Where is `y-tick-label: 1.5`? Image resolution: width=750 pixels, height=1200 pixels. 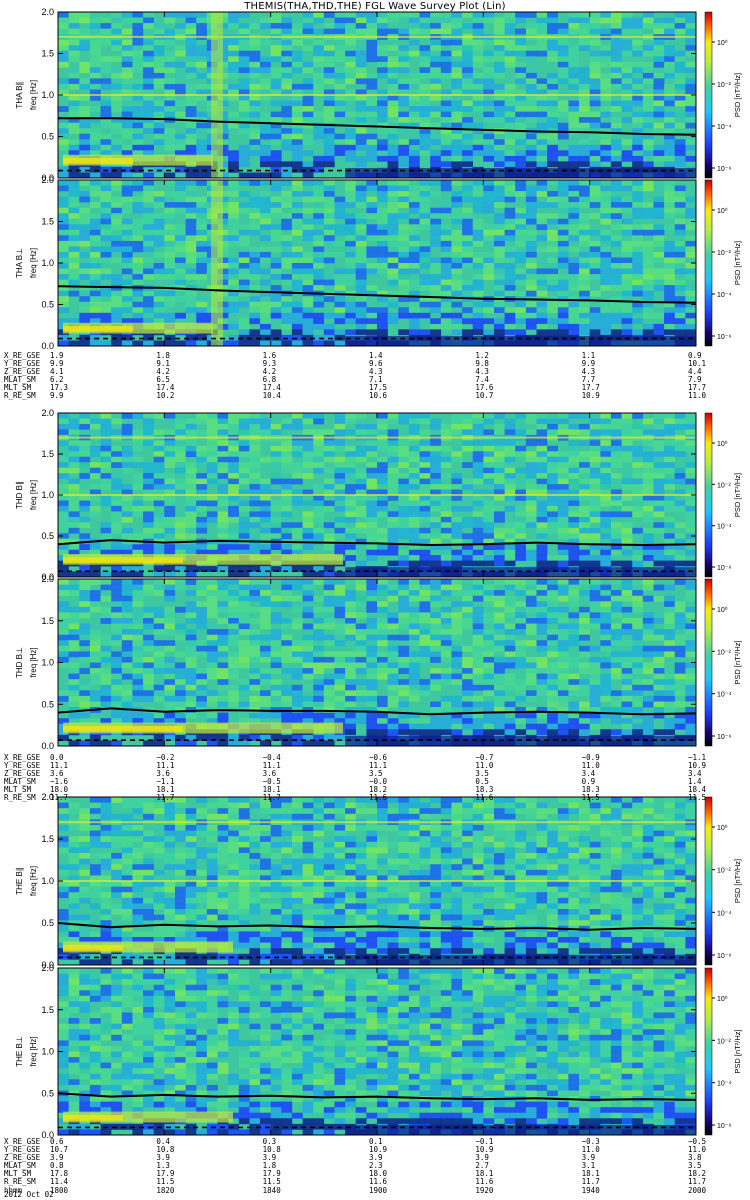
y-tick-label: 1.5 is located at coordinates (47, 454).